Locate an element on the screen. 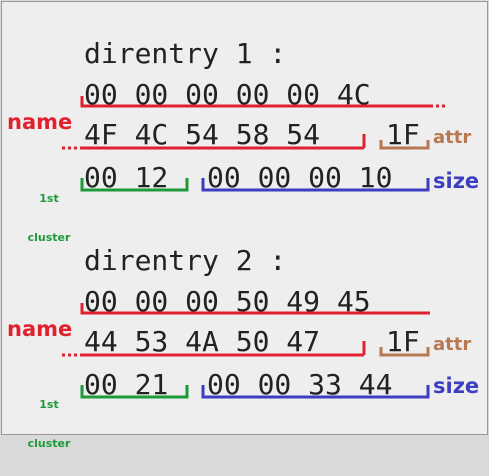  entry-1-cluster-bracket is located at coordinates (134, 185).